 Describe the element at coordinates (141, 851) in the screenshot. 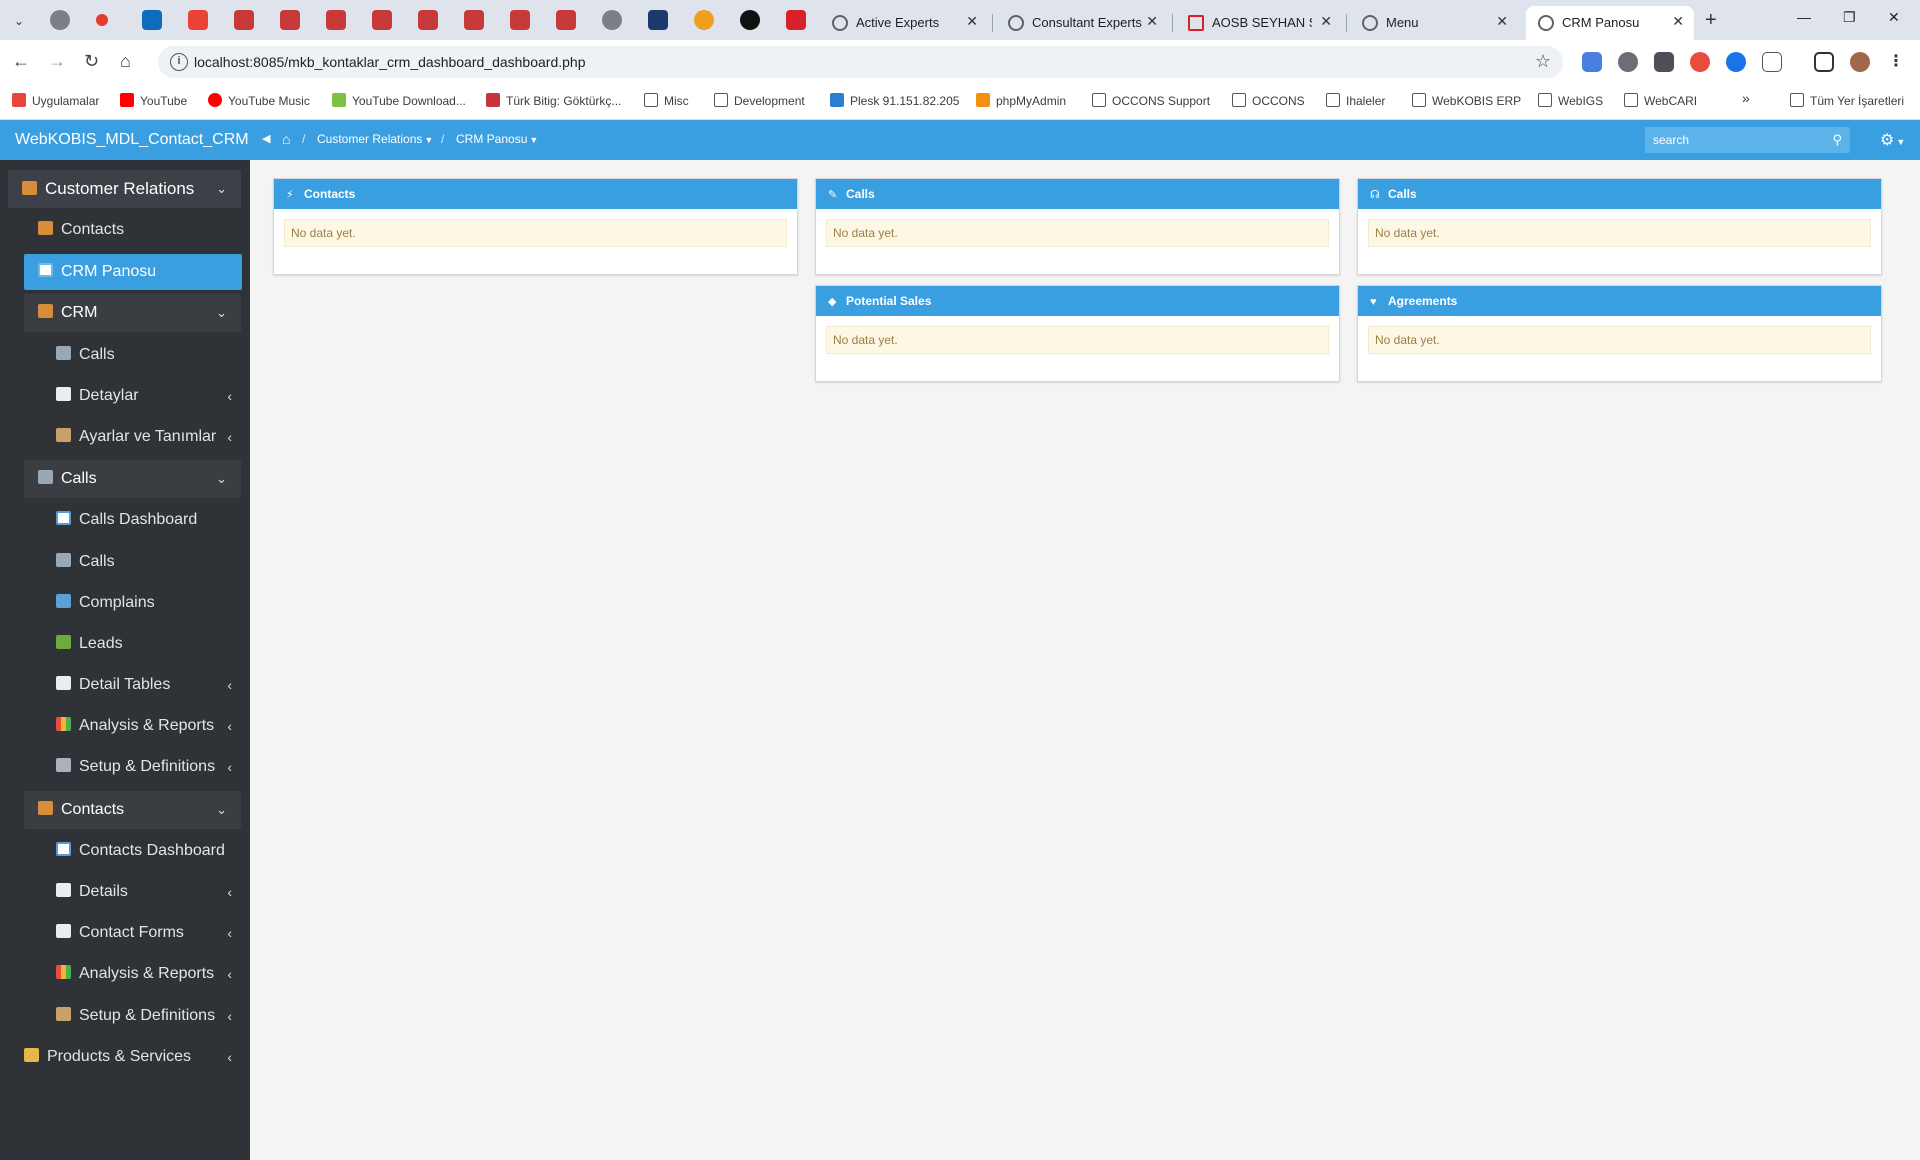

I see `sidebar-item-contacts-dashboard: Contacts Dashboard` at that location.